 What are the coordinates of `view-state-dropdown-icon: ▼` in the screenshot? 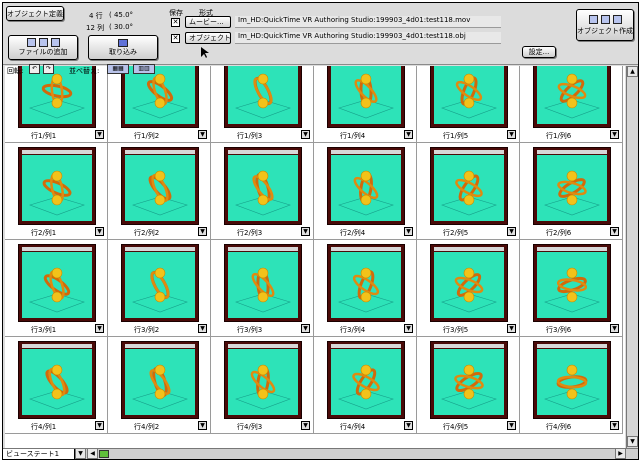 It's located at (80, 453).